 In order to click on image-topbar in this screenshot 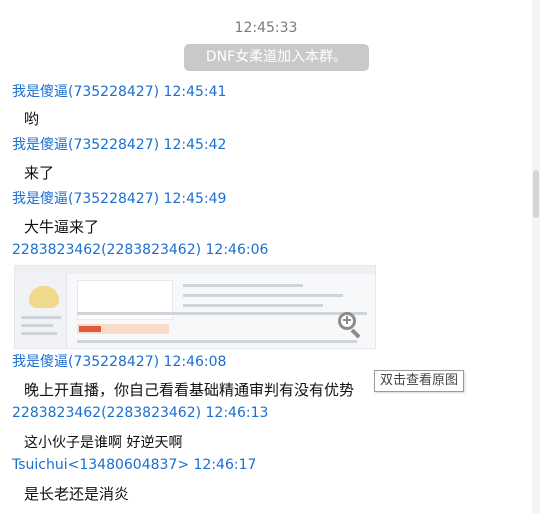, I will do `click(195, 270)`.